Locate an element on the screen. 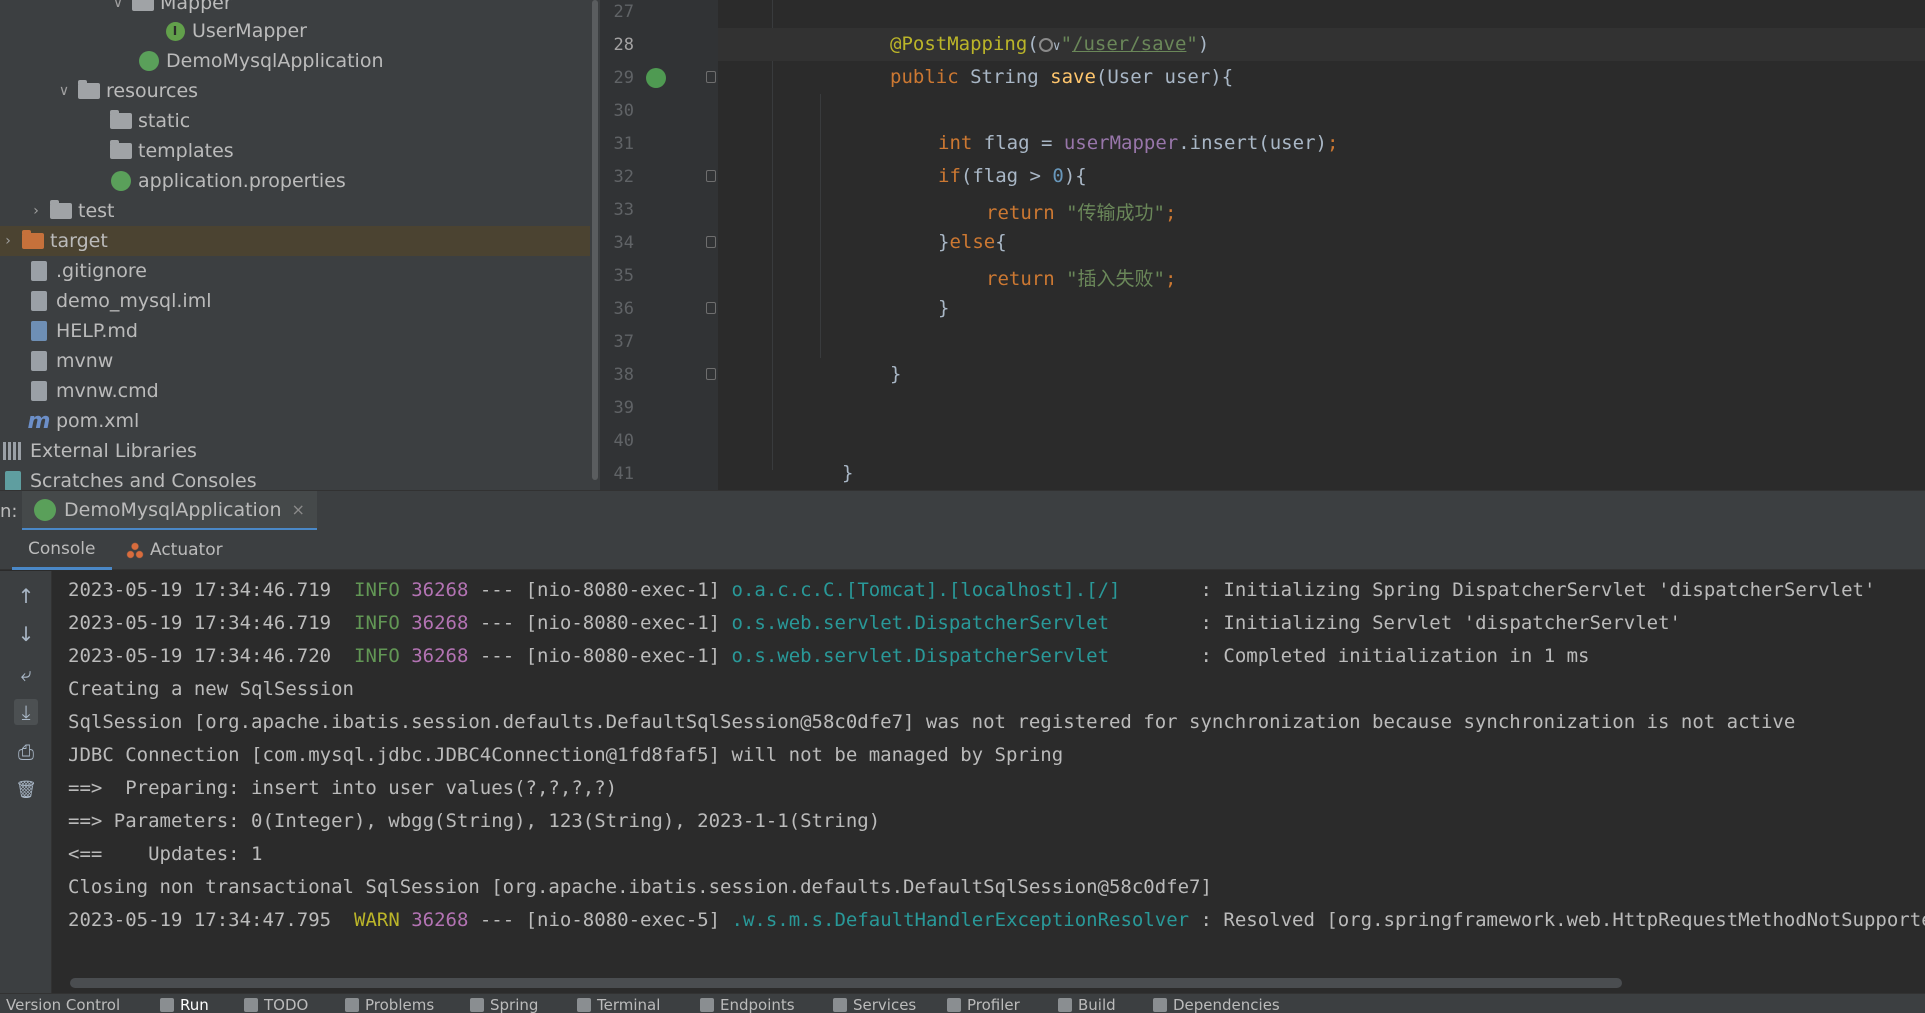 The image size is (1925, 1013). run-gutter-icon is located at coordinates (656, 78).